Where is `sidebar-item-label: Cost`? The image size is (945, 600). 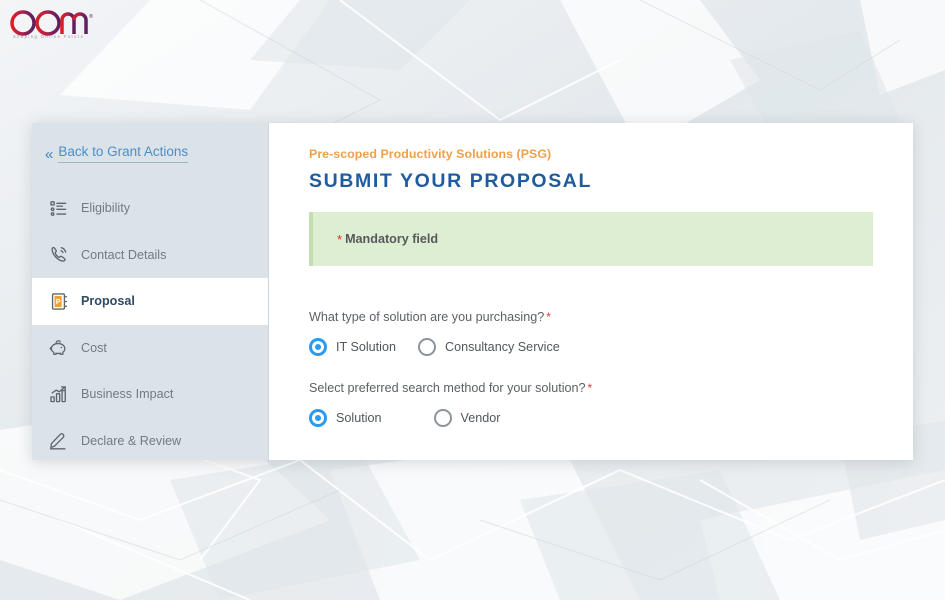
sidebar-item-label: Cost is located at coordinates (94, 347).